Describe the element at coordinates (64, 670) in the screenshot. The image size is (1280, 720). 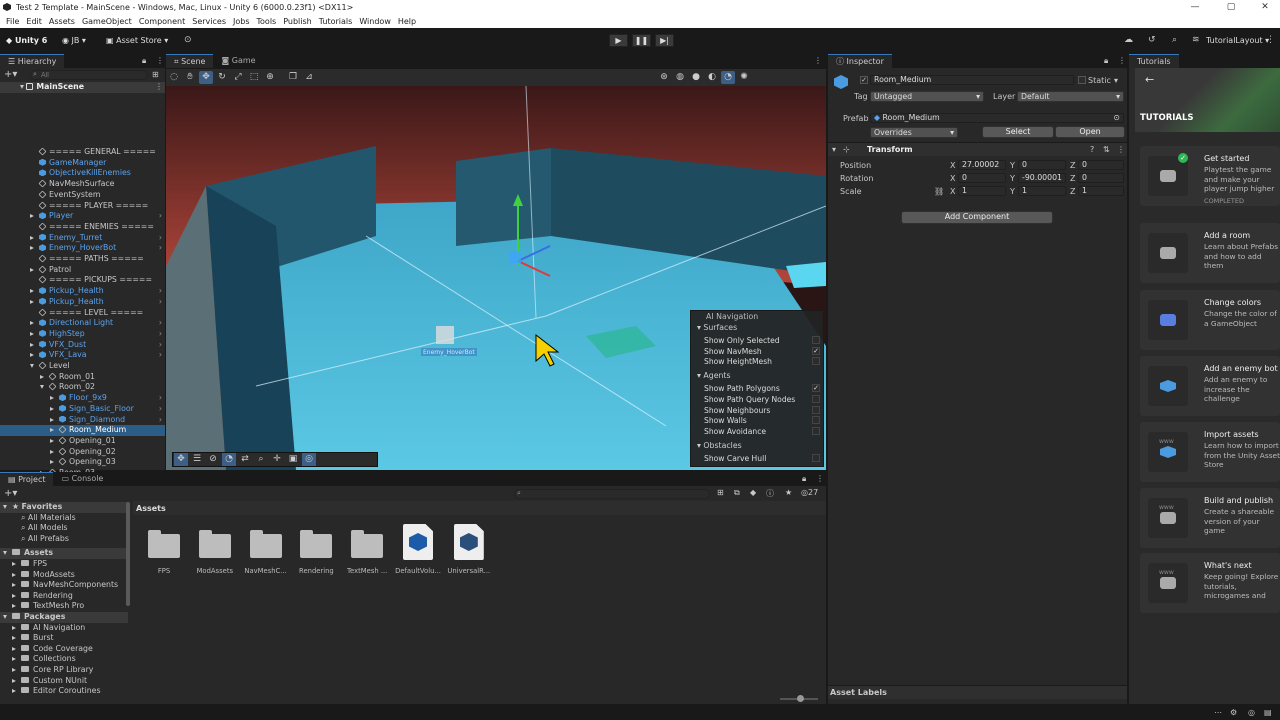
I see `tree-package-folder: ▸ Core RP Library` at that location.